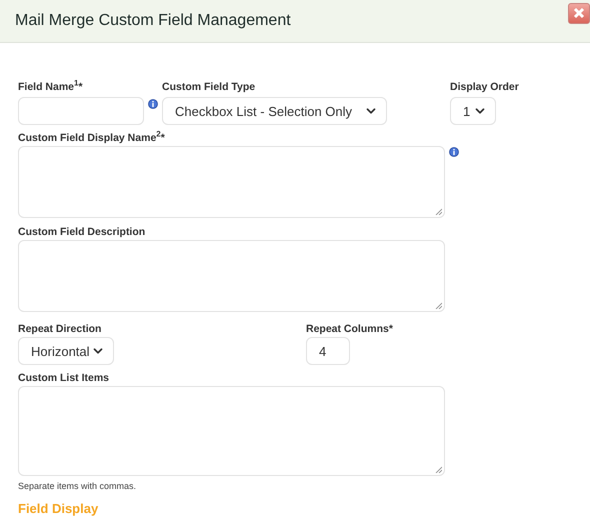 Image resolution: width=590 pixels, height=523 pixels. What do you see at coordinates (60, 329) in the screenshot?
I see `field-label: Repeat Direction` at bounding box center [60, 329].